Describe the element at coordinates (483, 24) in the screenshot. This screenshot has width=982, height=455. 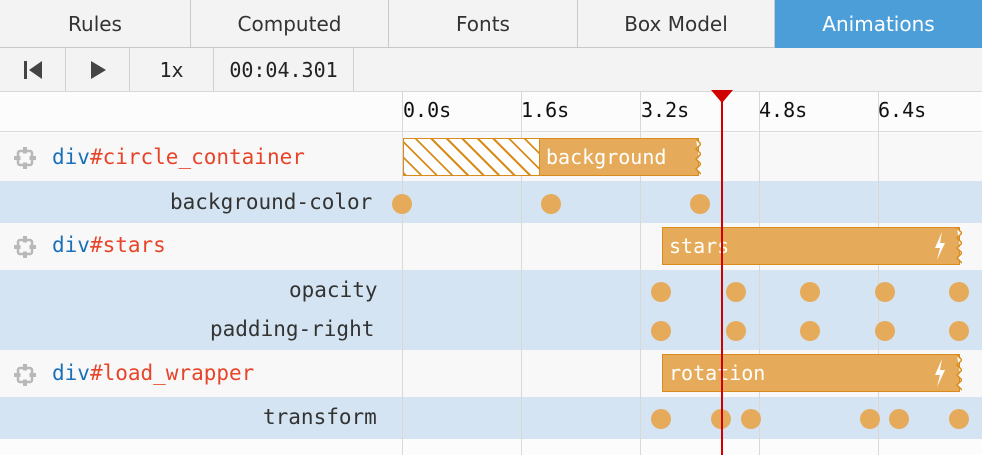
I see `tab-fonts: Fonts` at that location.